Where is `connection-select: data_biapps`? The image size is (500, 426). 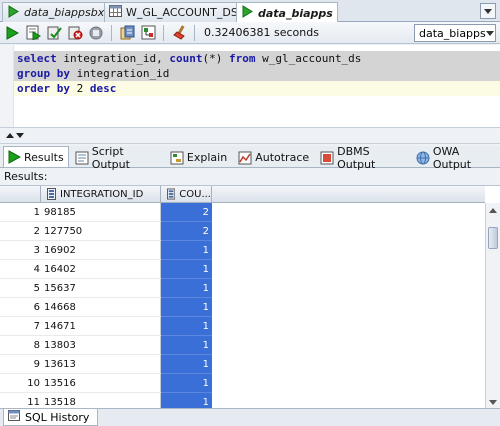
connection-select: data_biapps is located at coordinates (455, 33).